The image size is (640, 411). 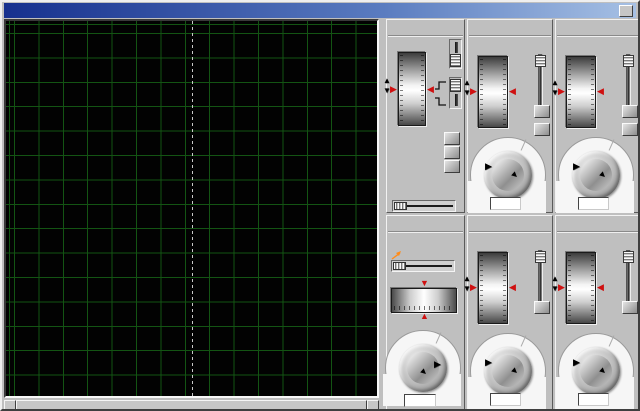 I want to click on channel-a-panel: ▲ ▼ ▶ ◀ ▶ ▶, so click(x=508, y=117).